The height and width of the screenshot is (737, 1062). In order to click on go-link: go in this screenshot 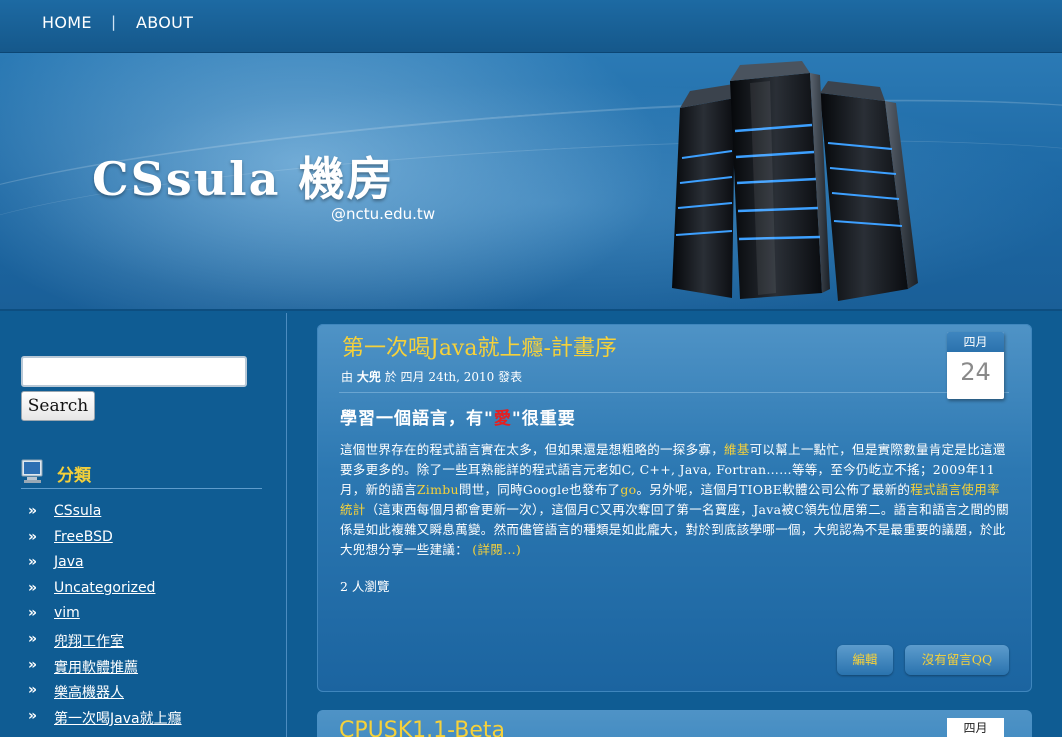, I will do `click(628, 489)`.